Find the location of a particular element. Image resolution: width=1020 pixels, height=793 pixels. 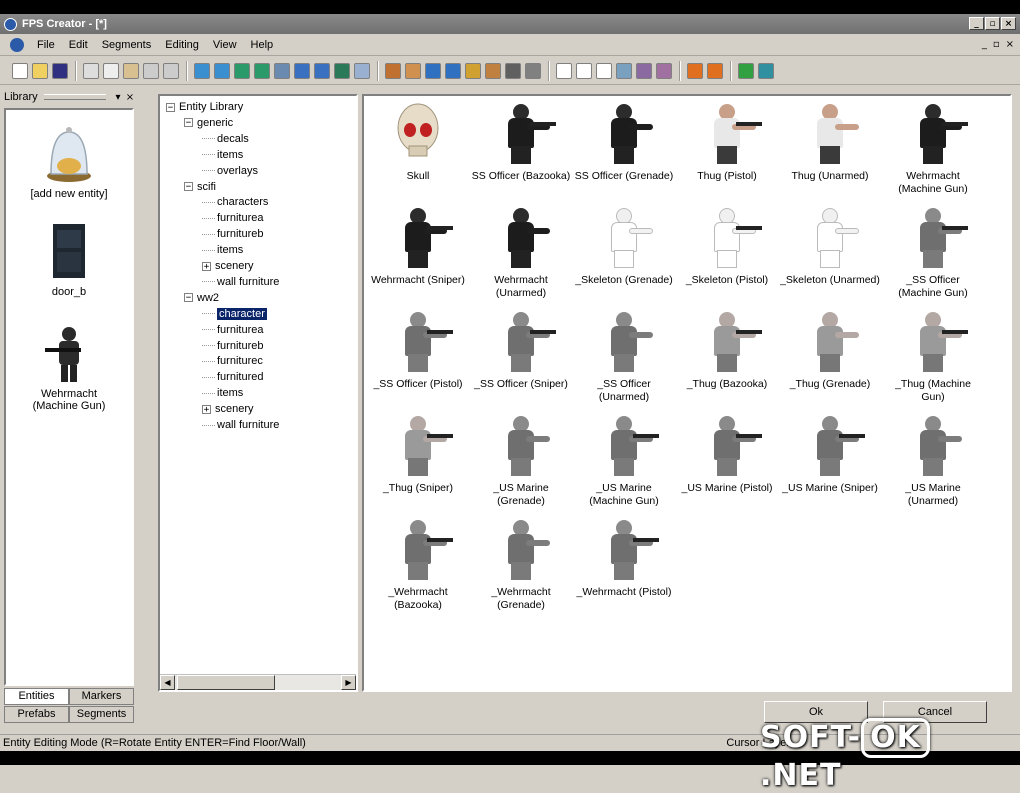

flag-multi-icon is located at coordinates (715, 70).